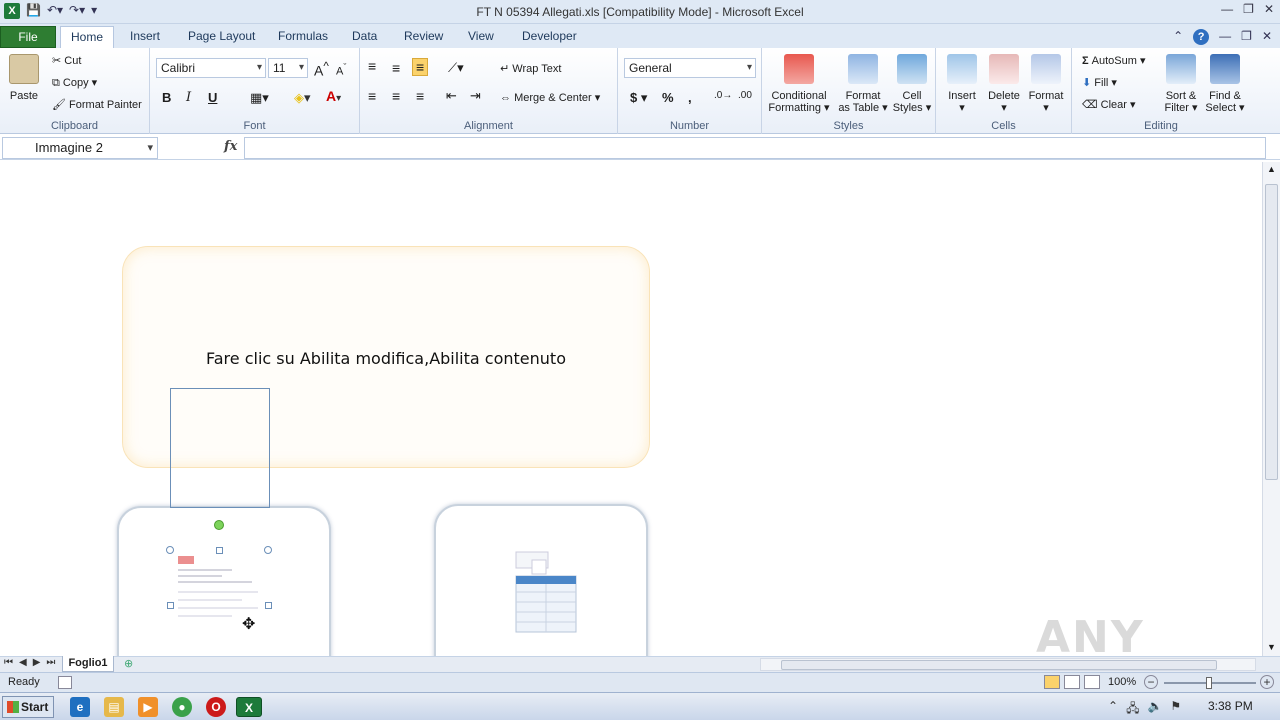 Image resolution: width=1280 pixels, height=720 pixels. I want to click on insert-sheet-icon: ⊕, so click(132, 664).